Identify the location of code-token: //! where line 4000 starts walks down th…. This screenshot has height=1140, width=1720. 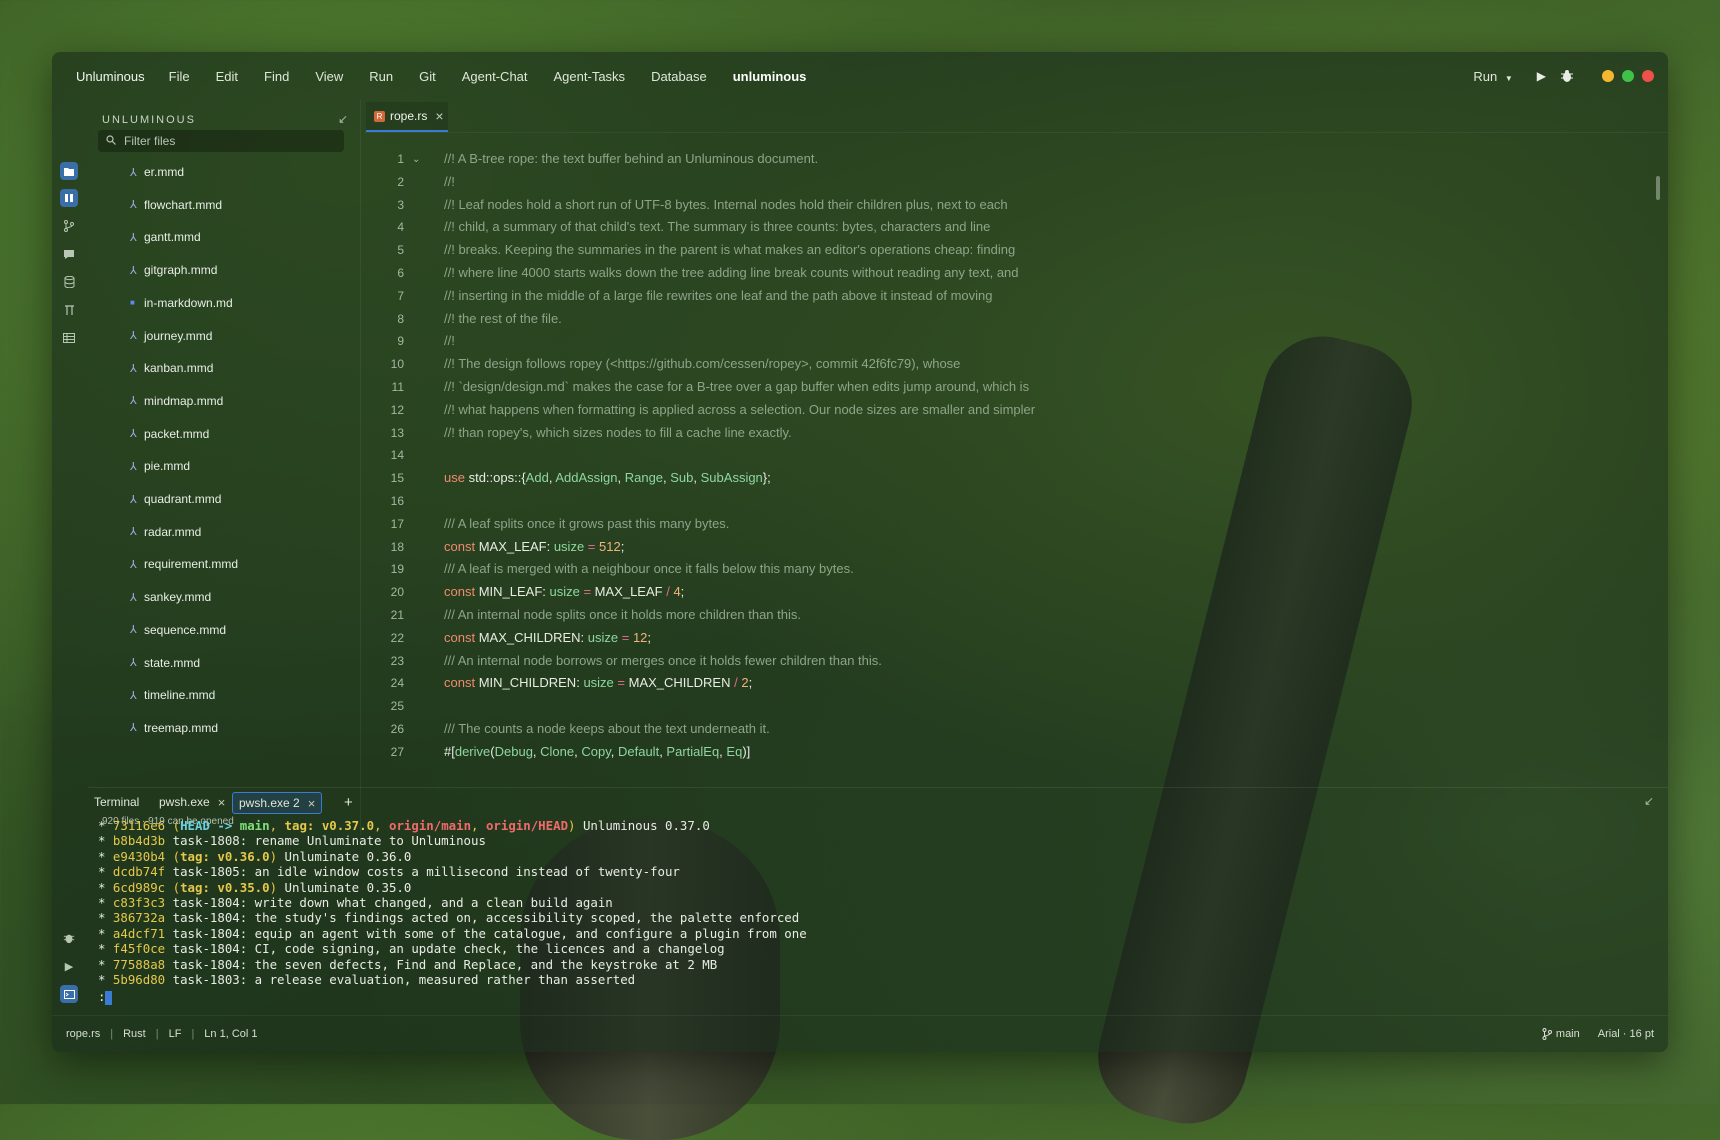
(731, 272).